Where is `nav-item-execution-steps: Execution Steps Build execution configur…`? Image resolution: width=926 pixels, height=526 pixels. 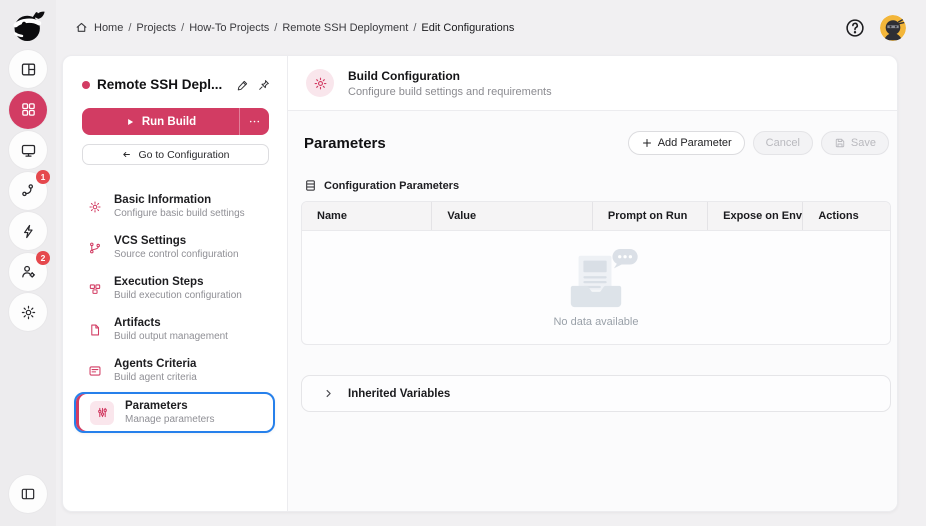 nav-item-execution-steps: Execution Steps Build execution configur… is located at coordinates (175, 288).